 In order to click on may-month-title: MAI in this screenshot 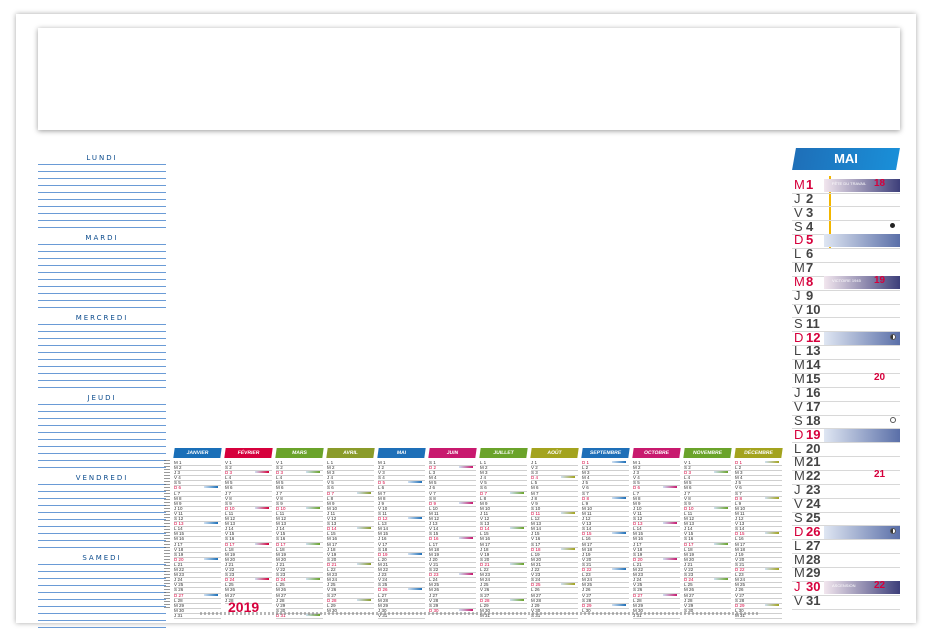, I will do `click(846, 158)`.